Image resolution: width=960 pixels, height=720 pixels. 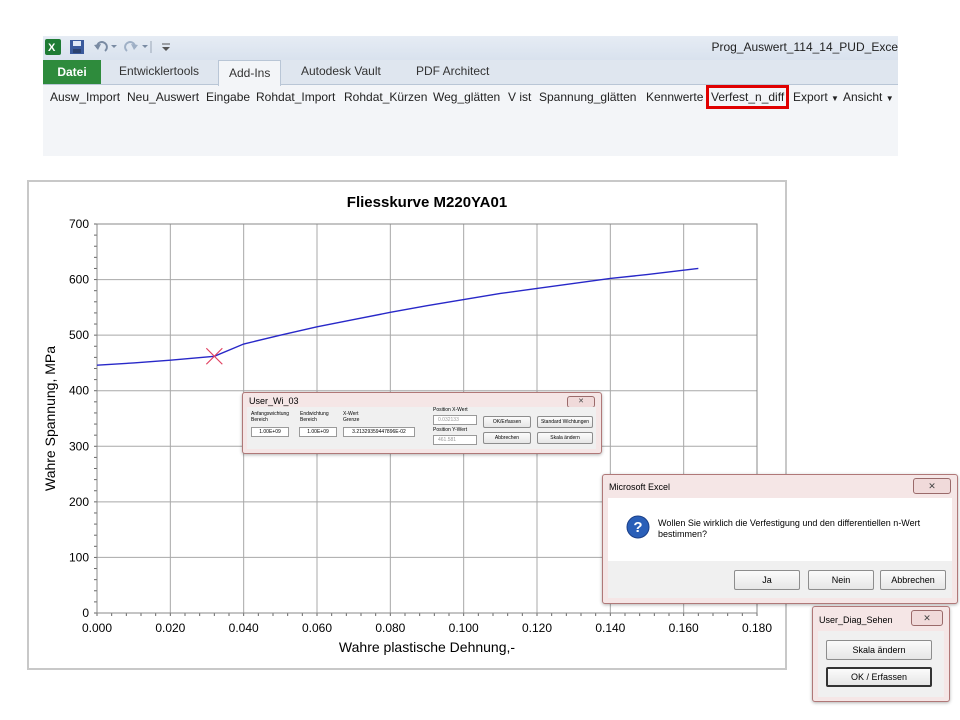 What do you see at coordinates (379, 432) in the screenshot?
I see `xwert-input: 3.21329359447896E-02` at bounding box center [379, 432].